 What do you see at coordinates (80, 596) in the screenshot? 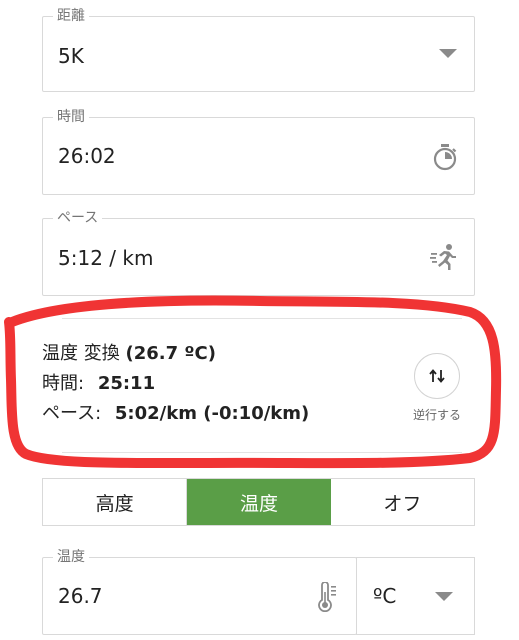
I see `temperature-value: 26.7` at bounding box center [80, 596].